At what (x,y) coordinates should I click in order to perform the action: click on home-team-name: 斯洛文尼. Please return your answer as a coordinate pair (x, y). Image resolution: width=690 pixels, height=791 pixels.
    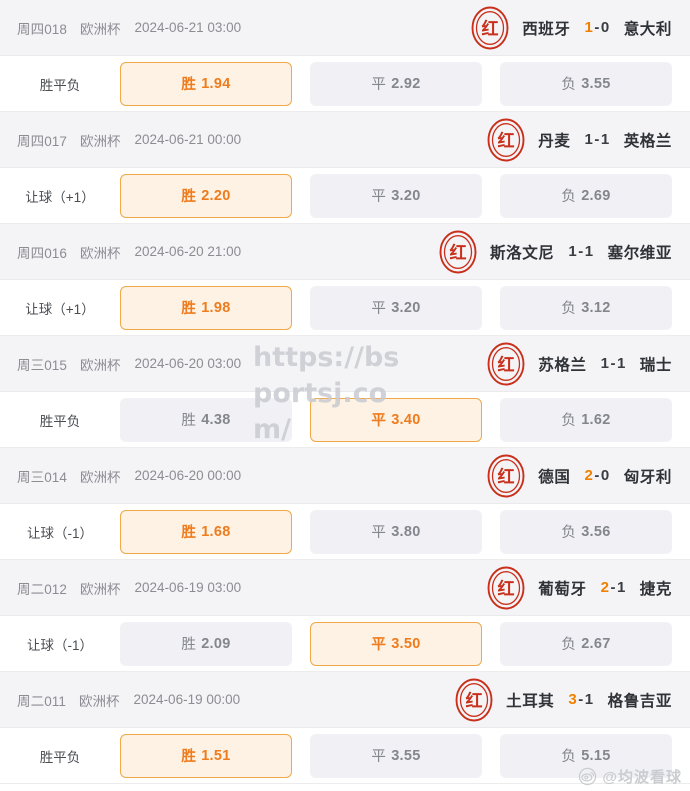
    Looking at the image, I should click on (522, 253).